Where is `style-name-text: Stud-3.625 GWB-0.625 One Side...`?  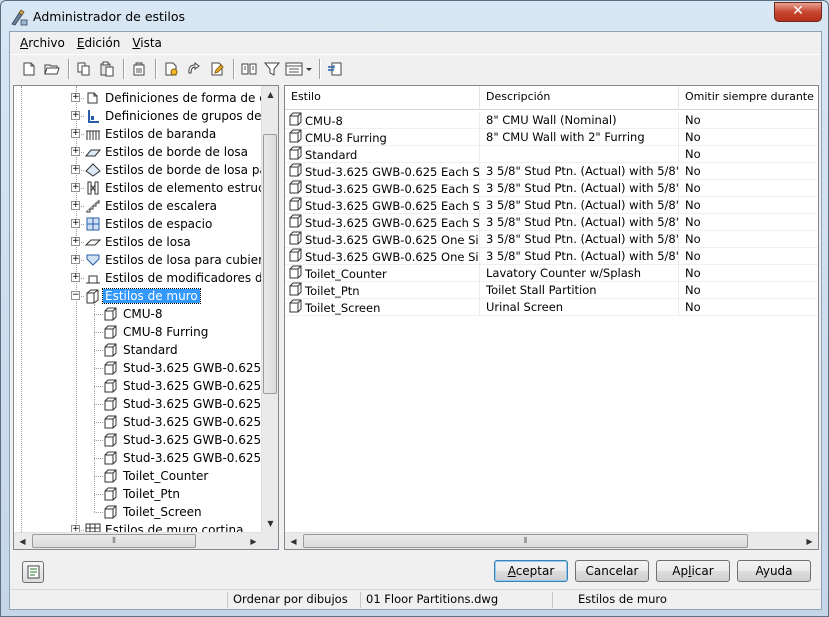
style-name-text: Stud-3.625 GWB-0.625 One Side... is located at coordinates (392, 239).